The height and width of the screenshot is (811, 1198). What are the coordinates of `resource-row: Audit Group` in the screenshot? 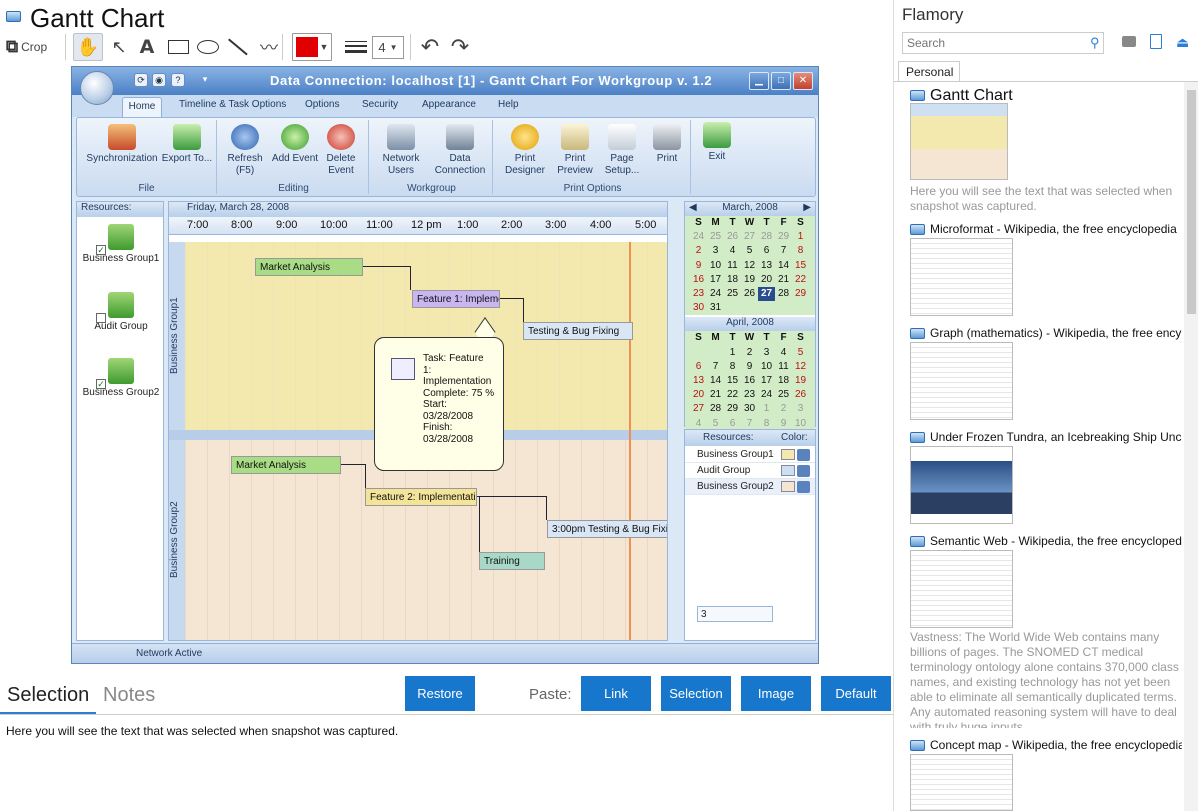 It's located at (750, 471).